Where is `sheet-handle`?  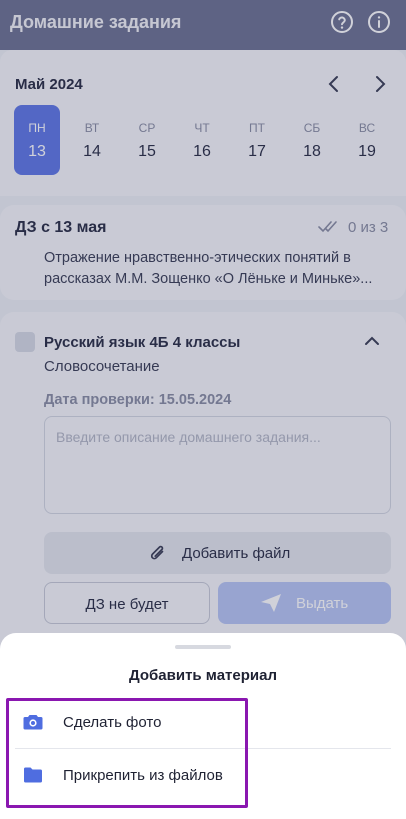
sheet-handle is located at coordinates (203, 647).